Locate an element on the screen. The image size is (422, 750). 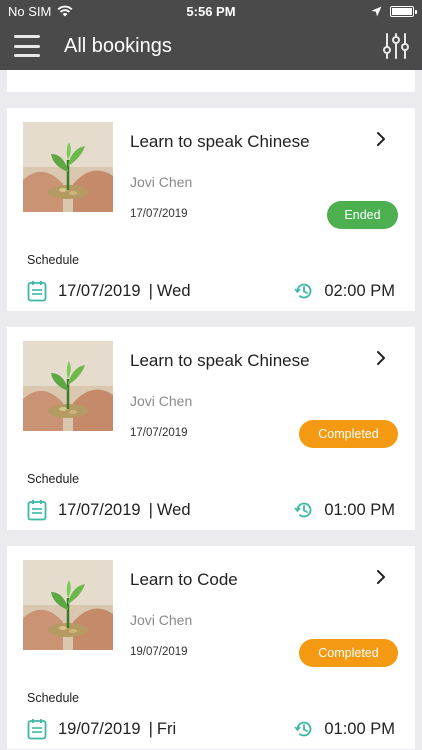
schedule-row: 17/07/2019 | Wed 01:00 PM is located at coordinates (211, 510).